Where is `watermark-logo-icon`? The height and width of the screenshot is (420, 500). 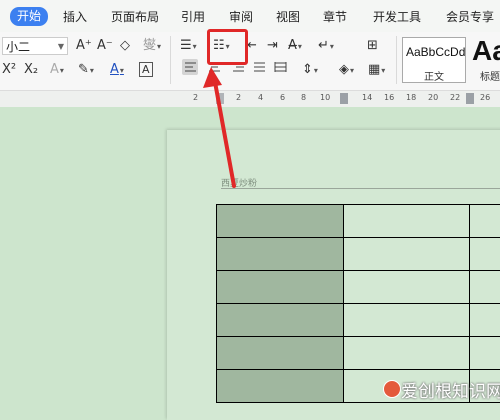
watermark-logo-icon is located at coordinates (392, 389).